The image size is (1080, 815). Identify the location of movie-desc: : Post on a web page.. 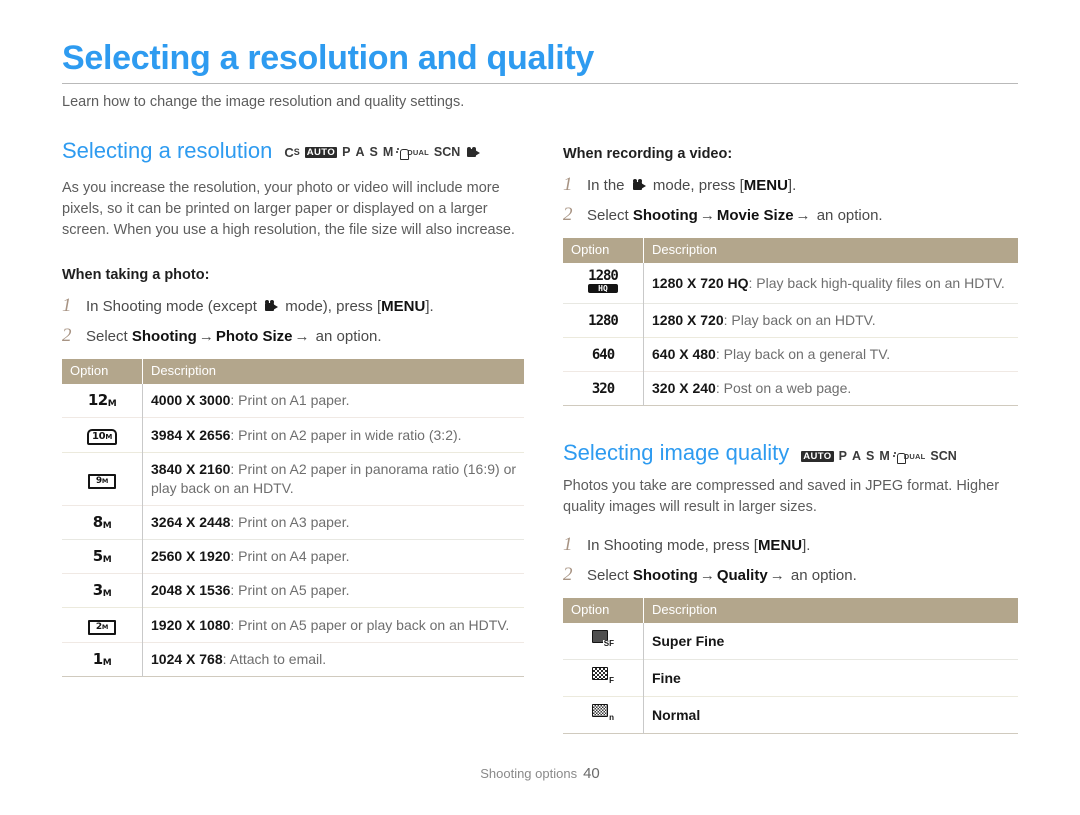
(783, 388).